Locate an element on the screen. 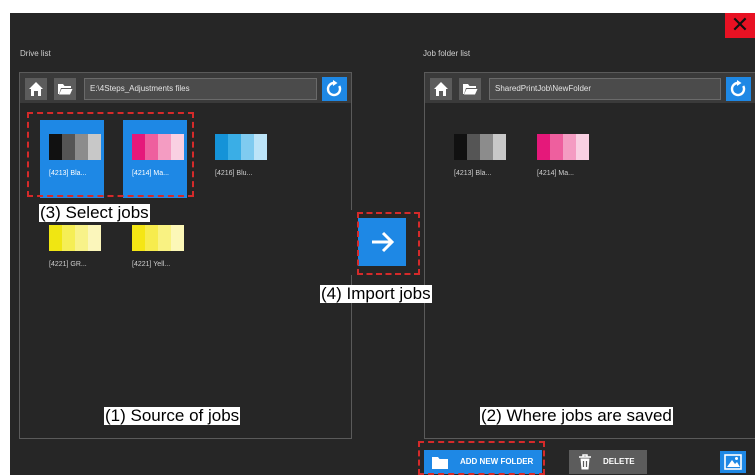 This screenshot has width=755, height=475. selection-highlight is located at coordinates (110, 154).